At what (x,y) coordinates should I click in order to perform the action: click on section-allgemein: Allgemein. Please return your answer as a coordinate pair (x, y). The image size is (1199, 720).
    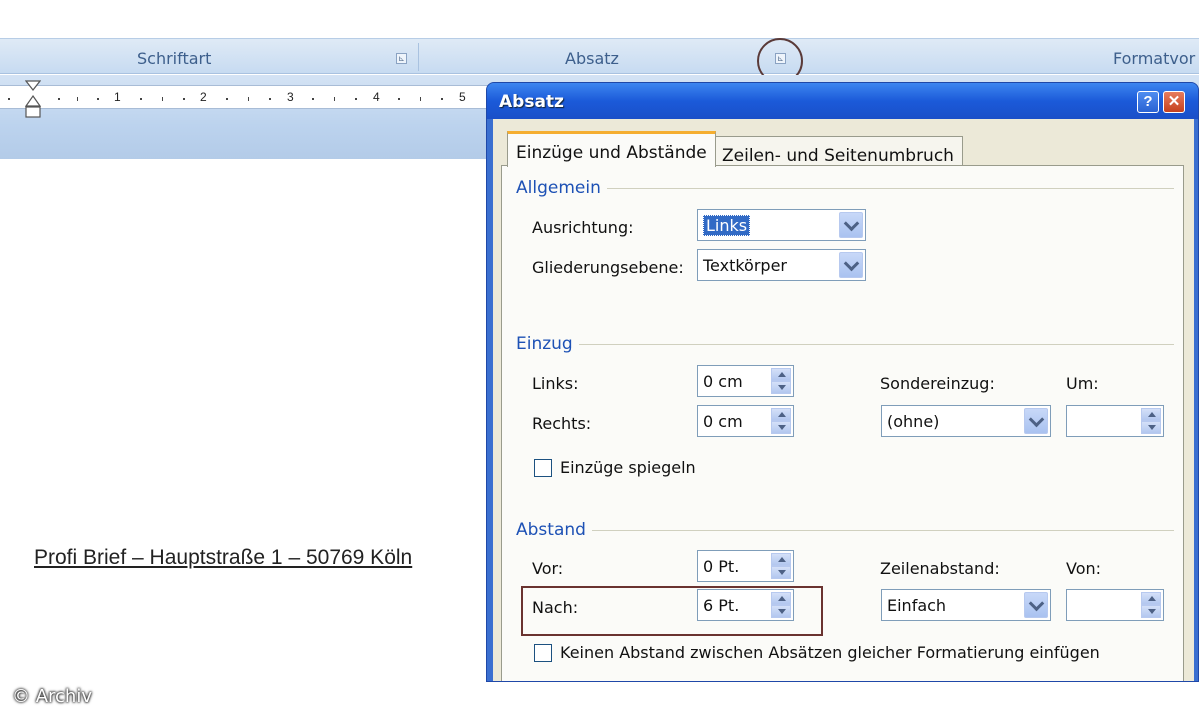
    Looking at the image, I should click on (561, 188).